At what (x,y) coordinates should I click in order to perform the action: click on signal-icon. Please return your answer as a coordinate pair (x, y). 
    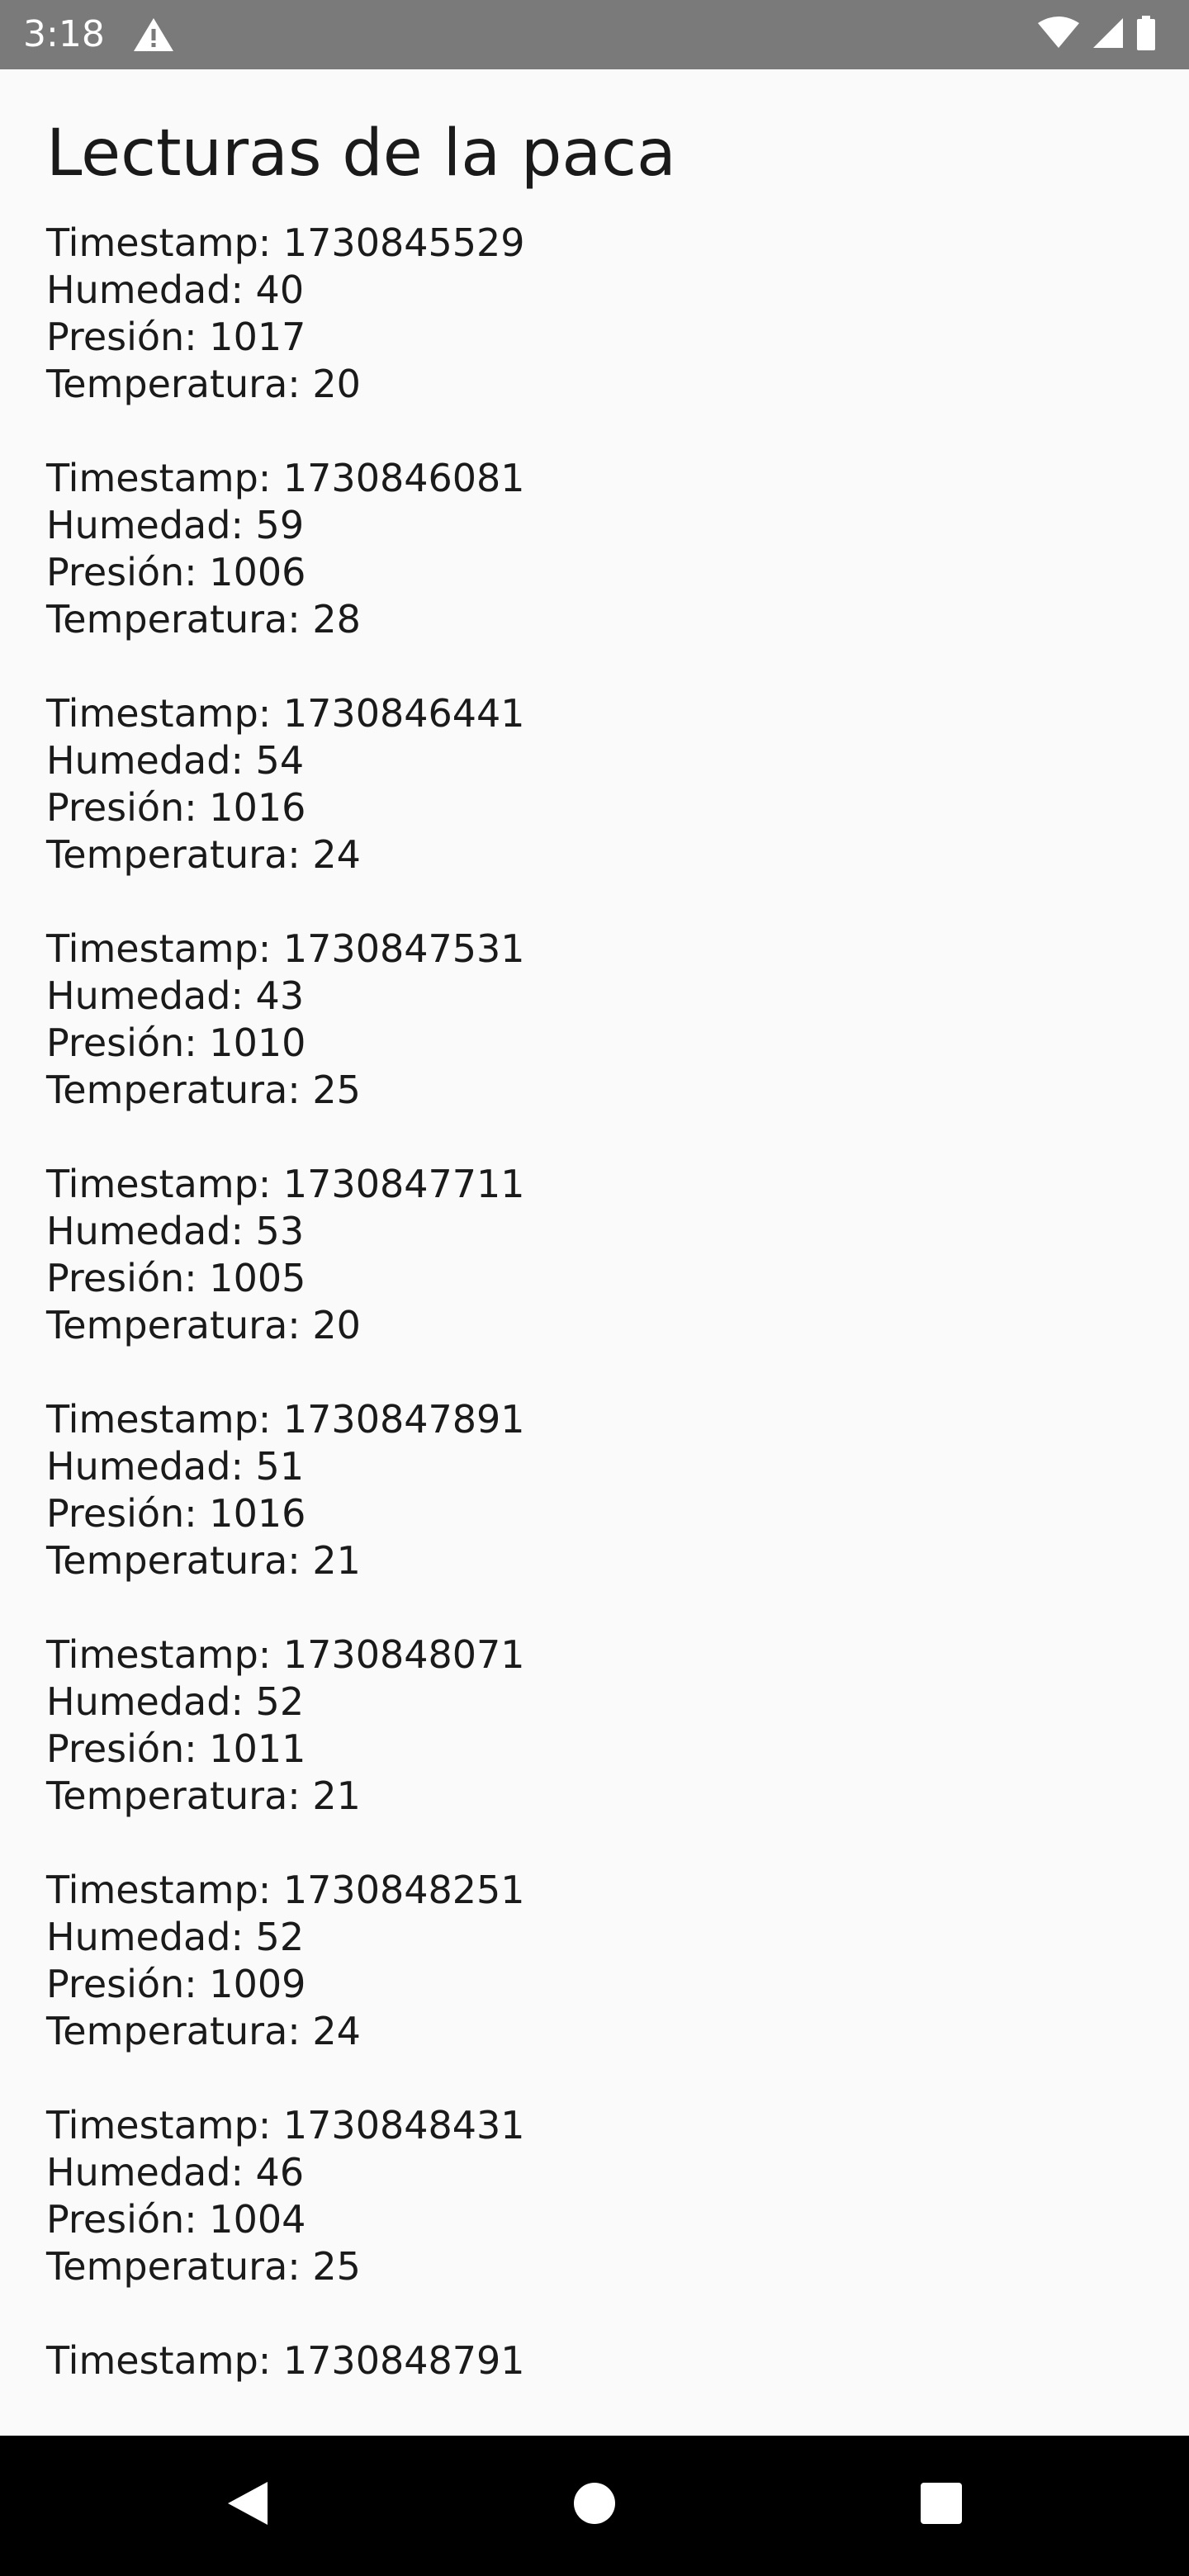
    Looking at the image, I should click on (1108, 35).